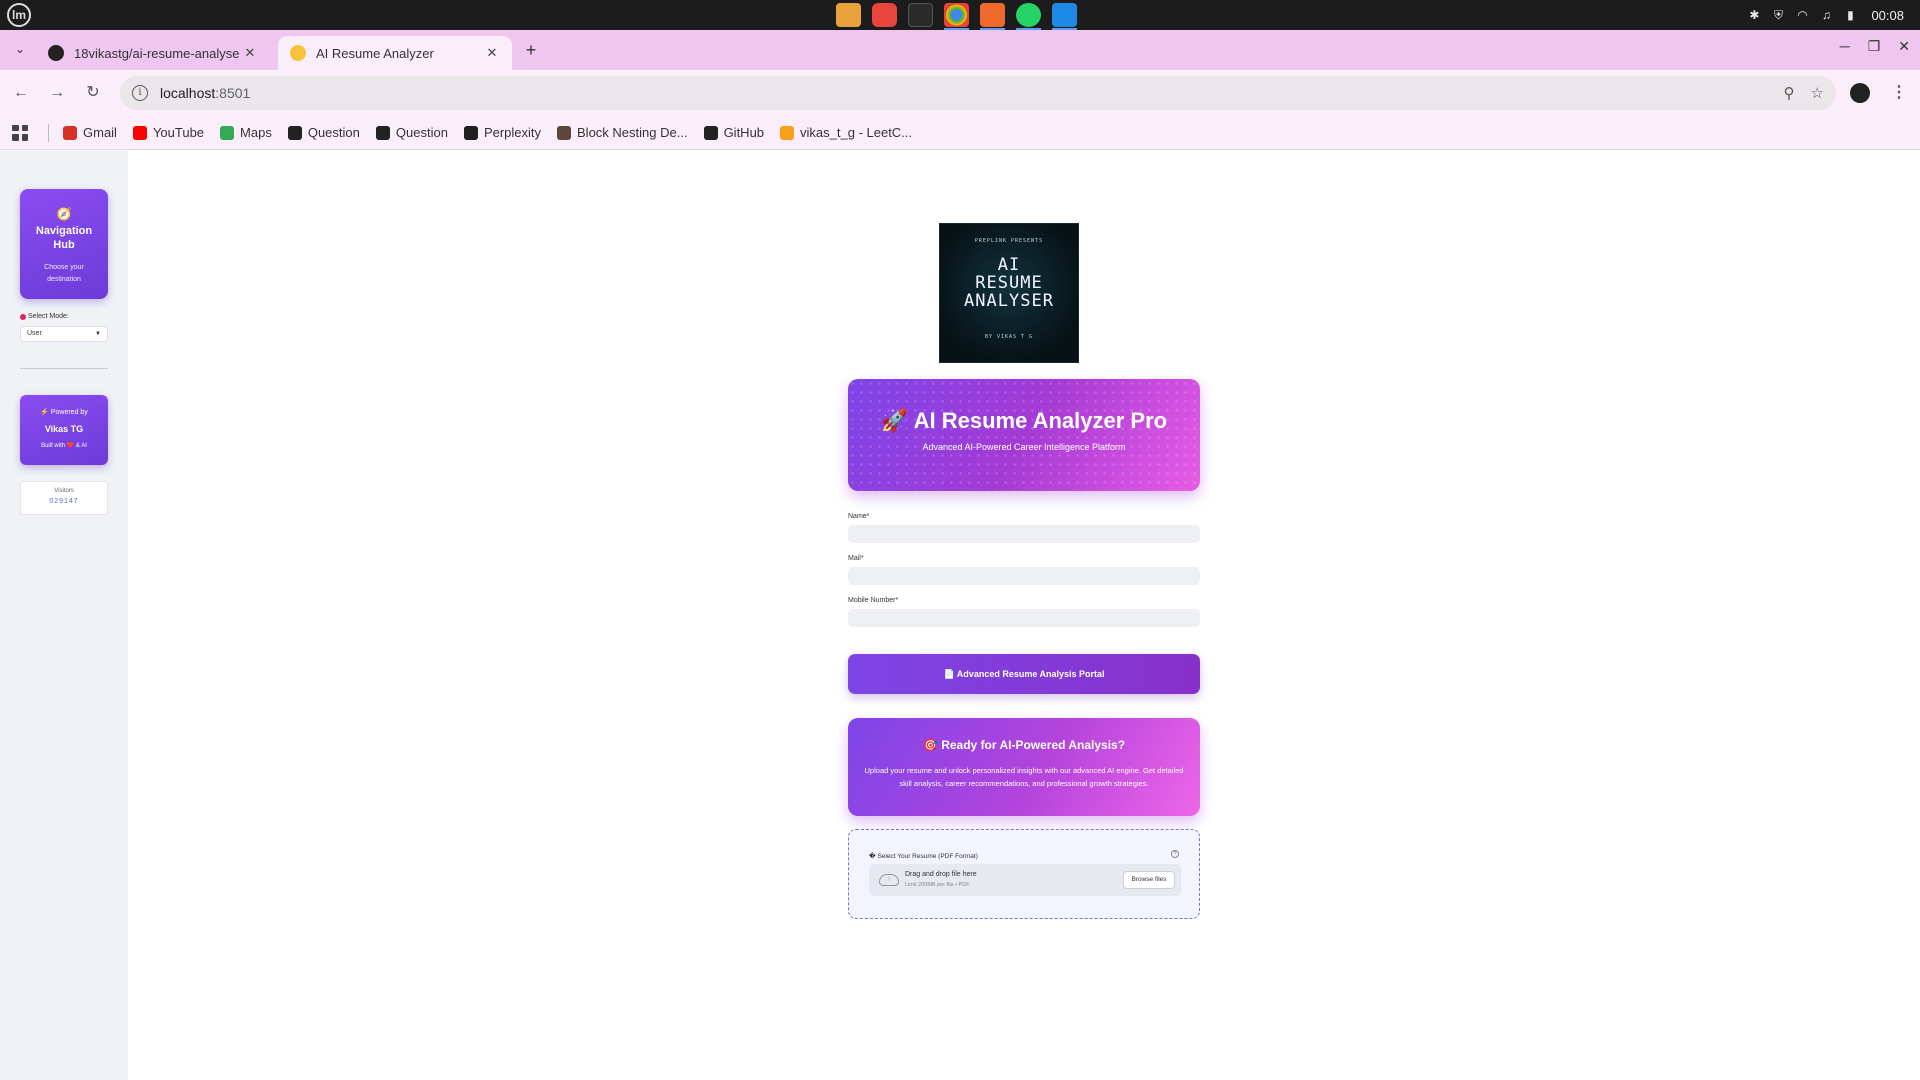 This screenshot has height=1080, width=1920. What do you see at coordinates (941, 874) in the screenshot?
I see `dropzone-title: Drag and drop file here` at bounding box center [941, 874].